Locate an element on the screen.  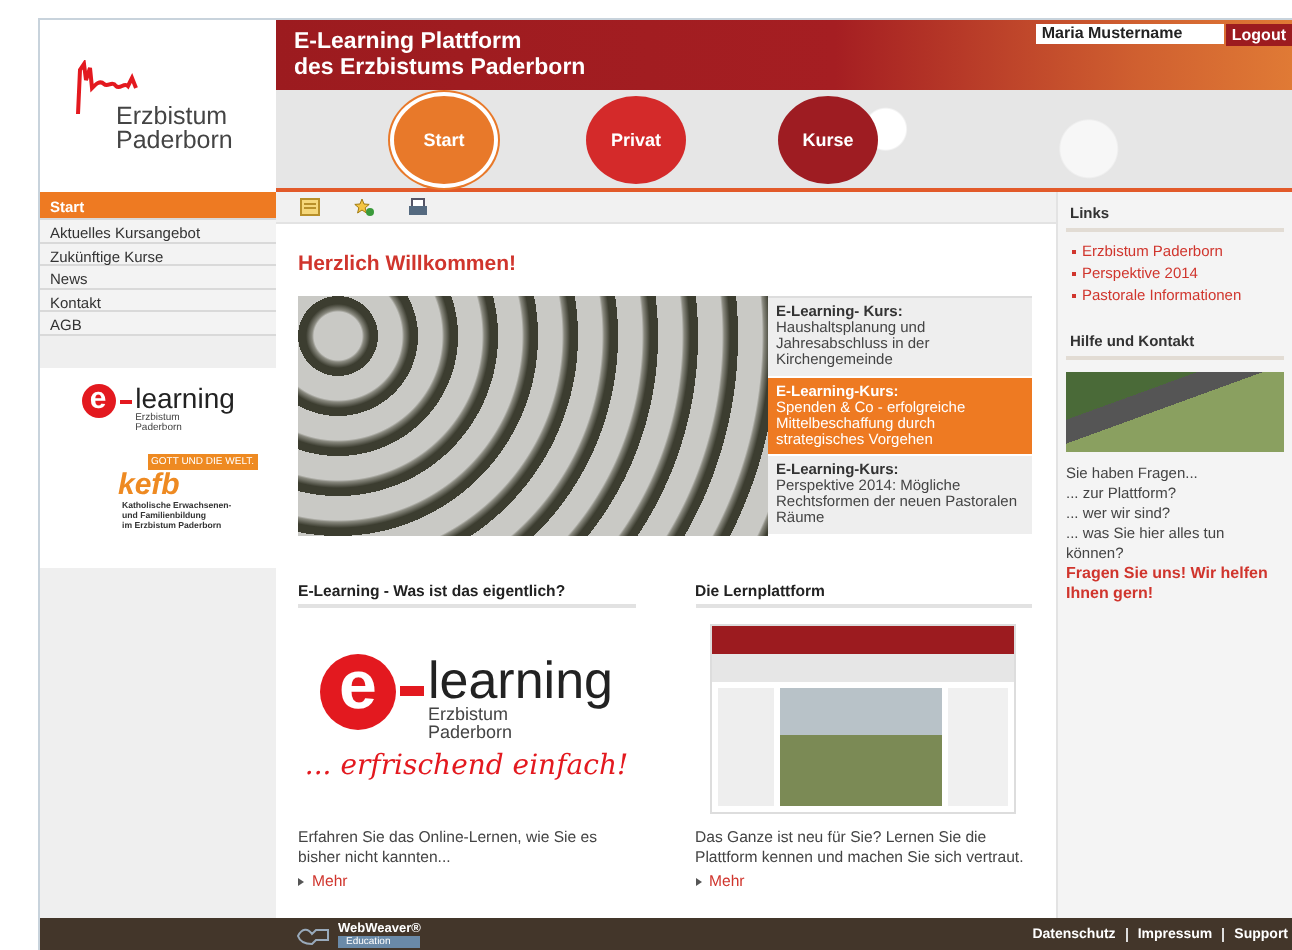
print-icon is located at coordinates (418, 207).